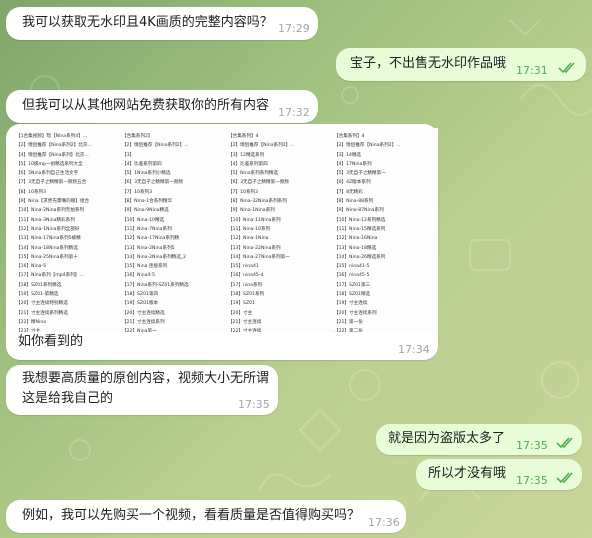  I want to click on screenshot-list-line: 【19】SZ01-第精选, so click(37, 295).